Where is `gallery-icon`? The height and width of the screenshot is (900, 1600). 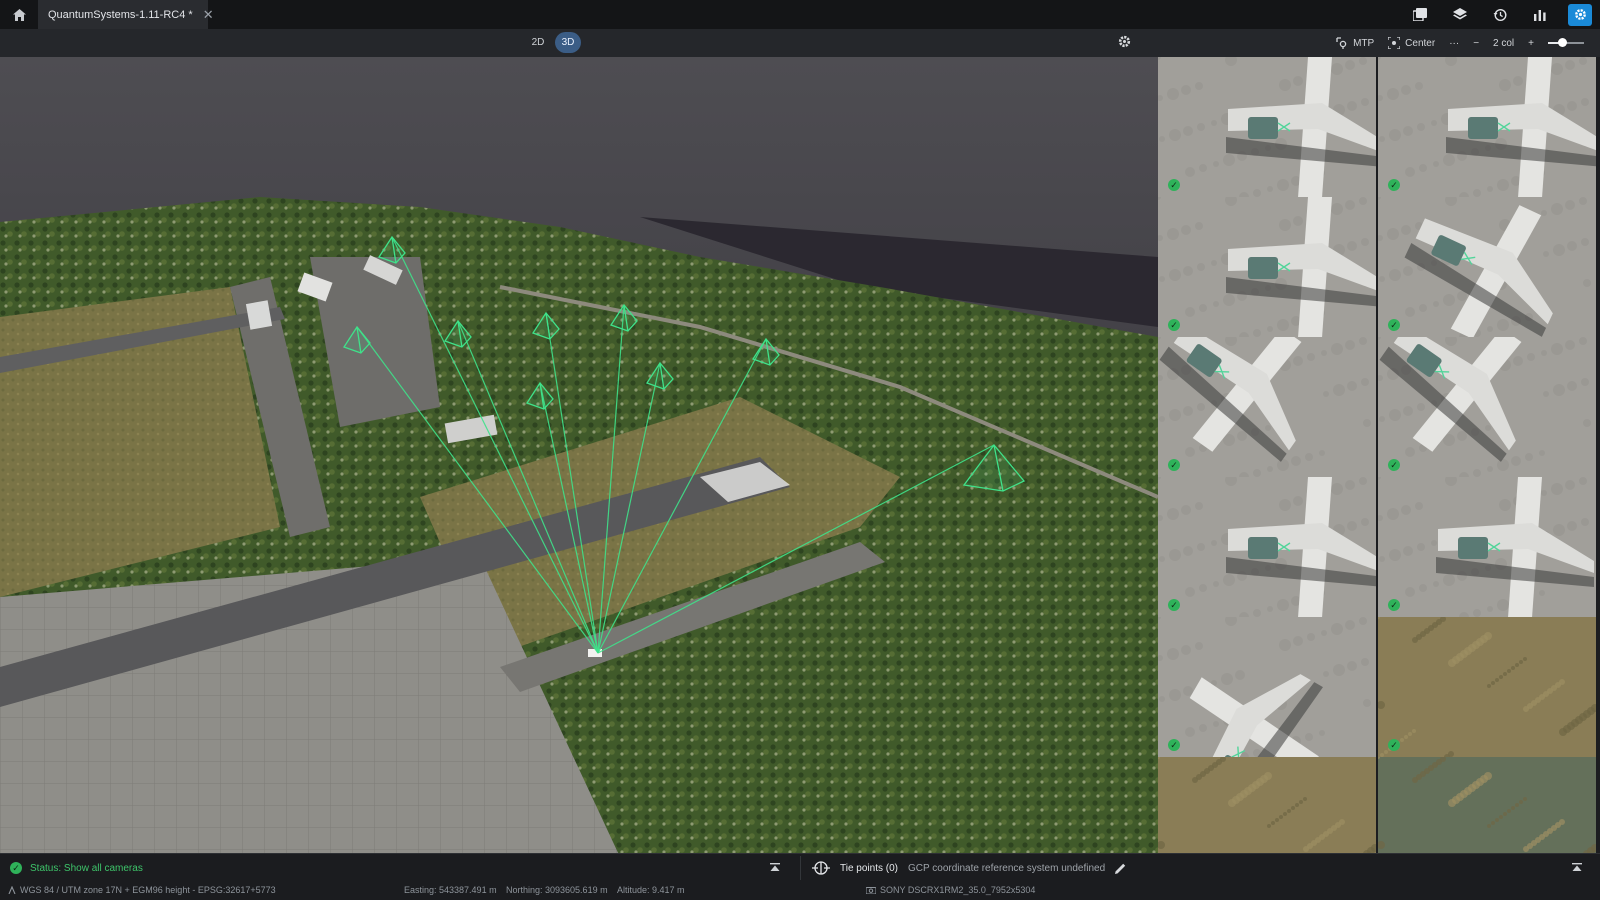 gallery-icon is located at coordinates (1420, 14).